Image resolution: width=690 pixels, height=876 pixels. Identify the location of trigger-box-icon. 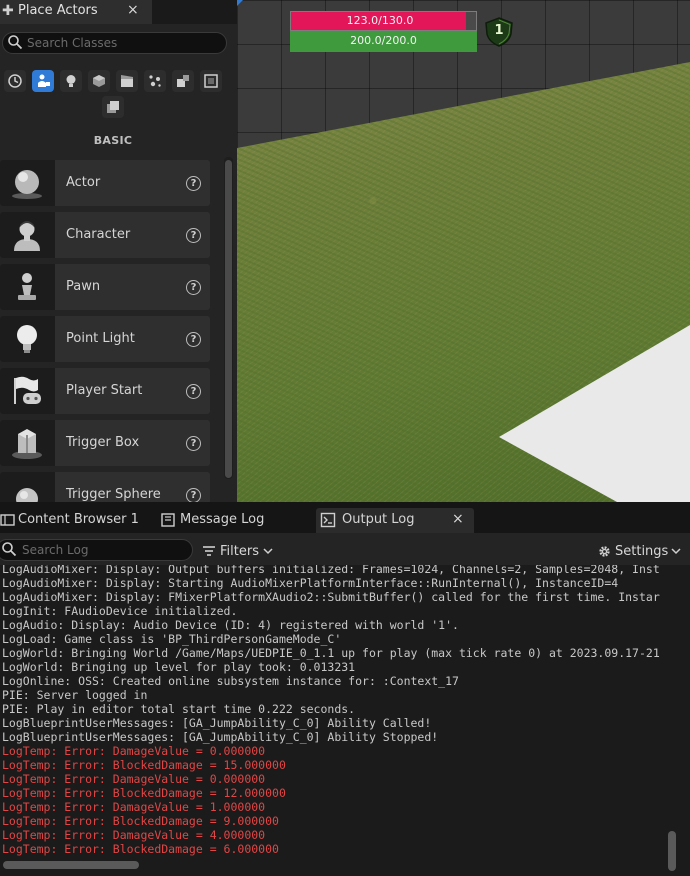
(27, 444).